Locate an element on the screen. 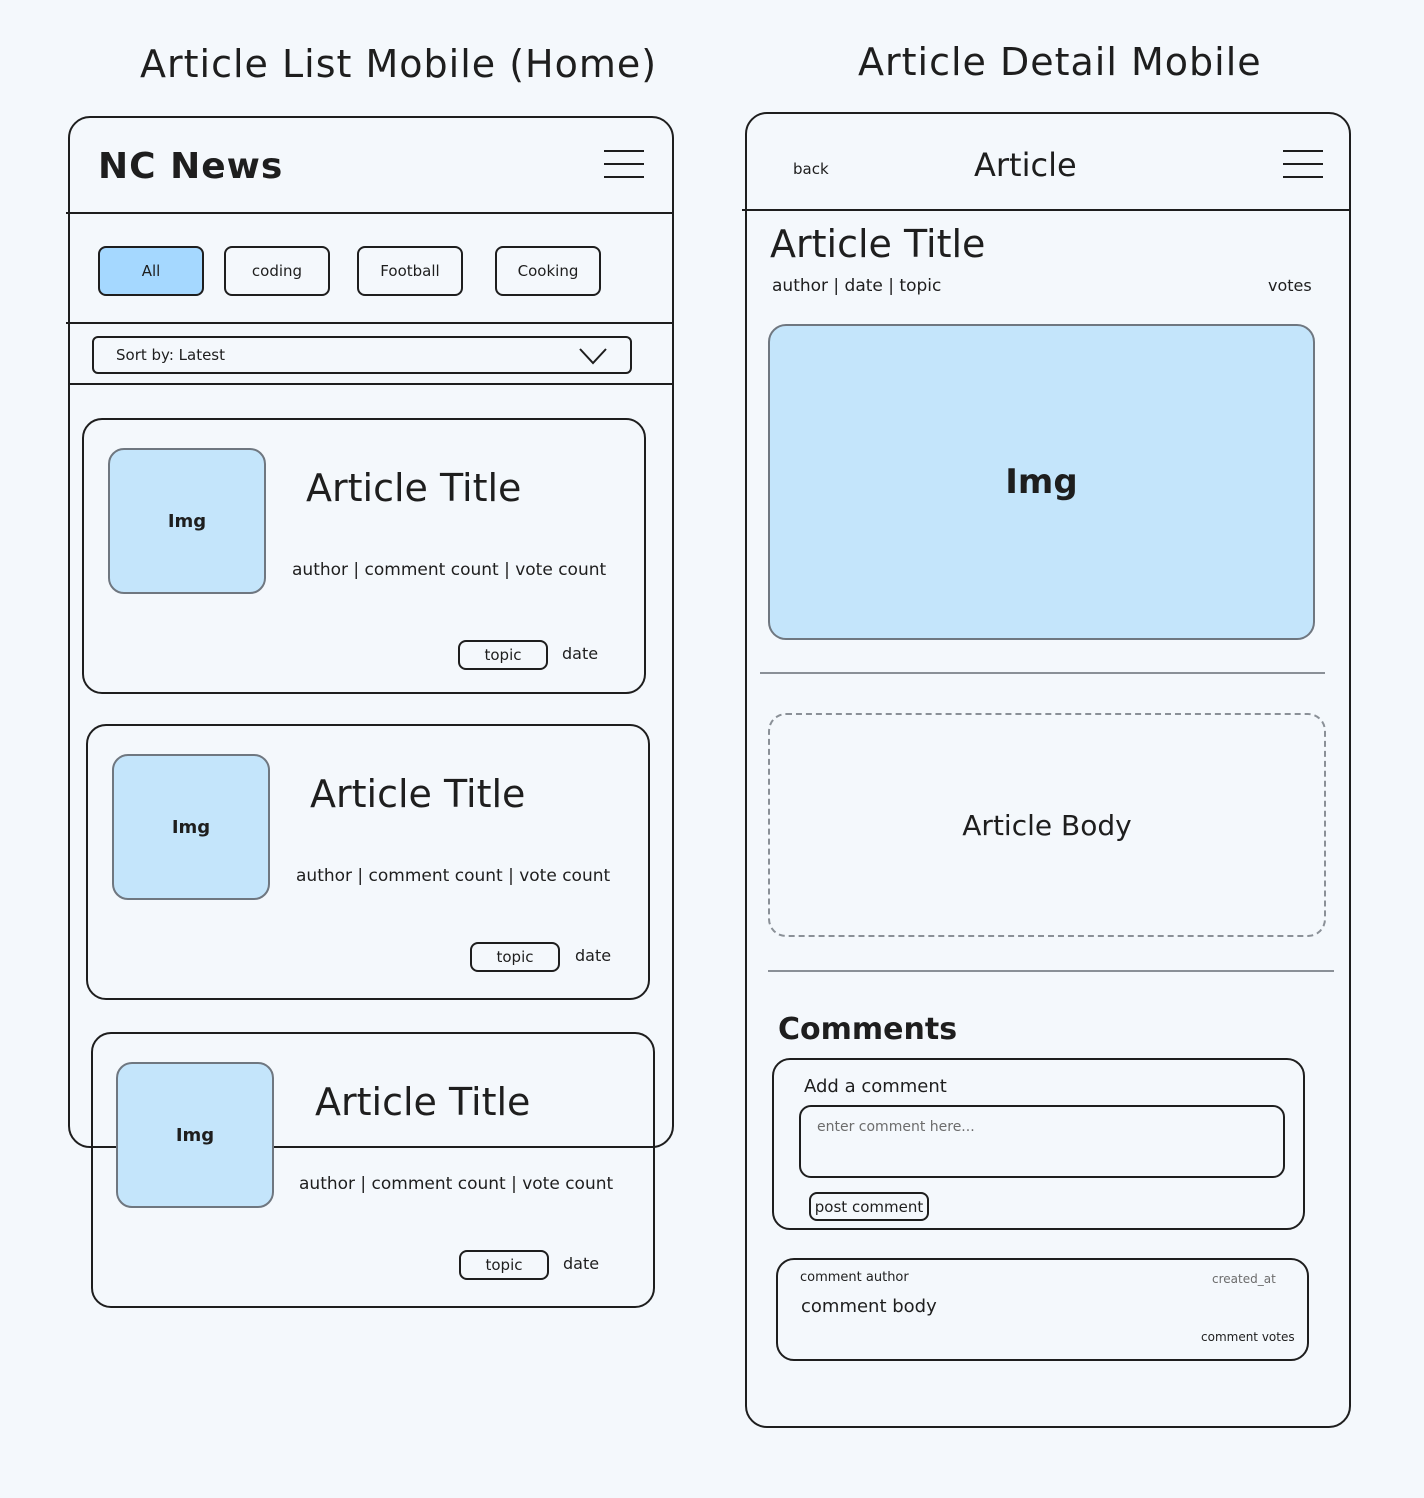 The image size is (1424, 1498). comment-created-at: created_at is located at coordinates (1244, 1279).